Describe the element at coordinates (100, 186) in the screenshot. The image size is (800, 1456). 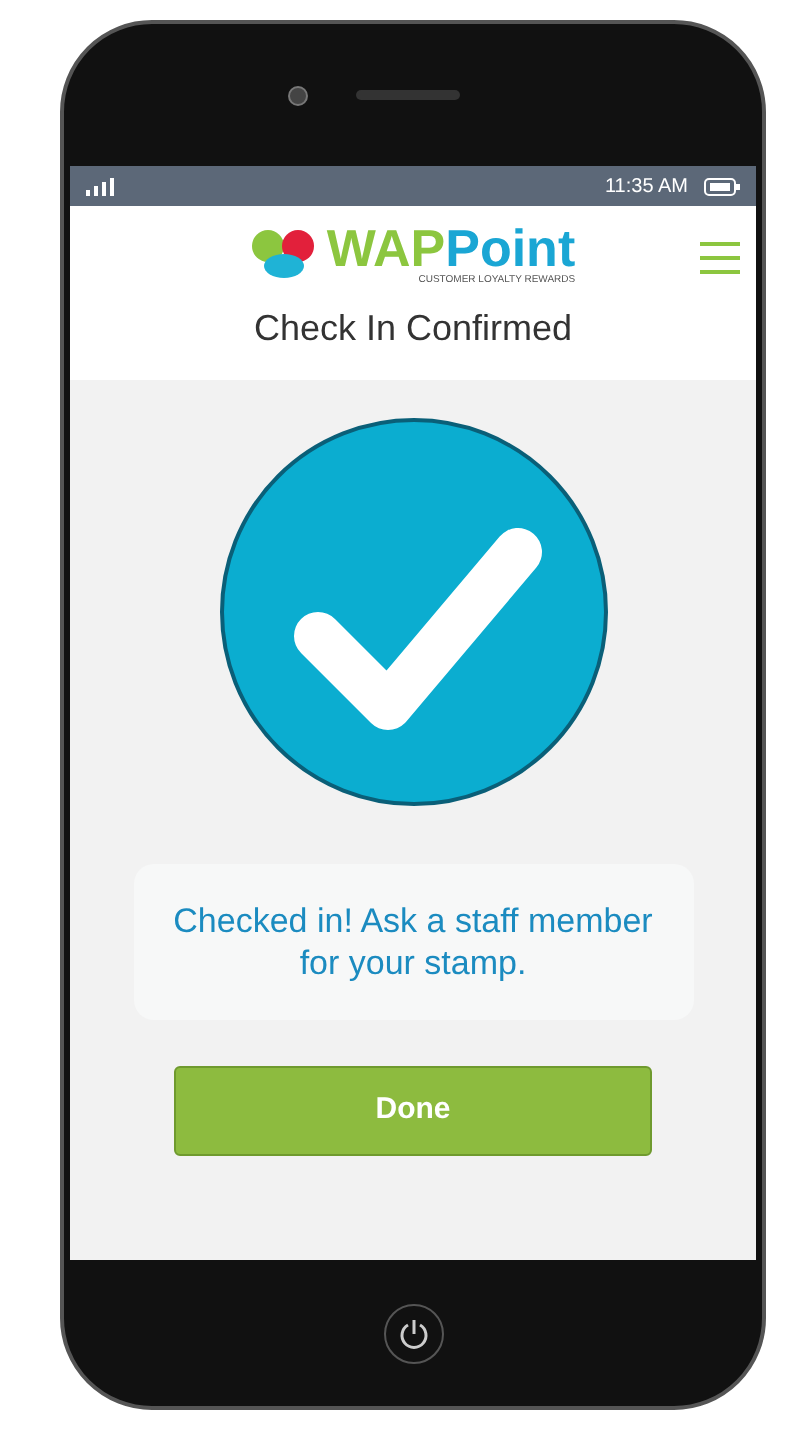
I see `signal-icon` at that location.